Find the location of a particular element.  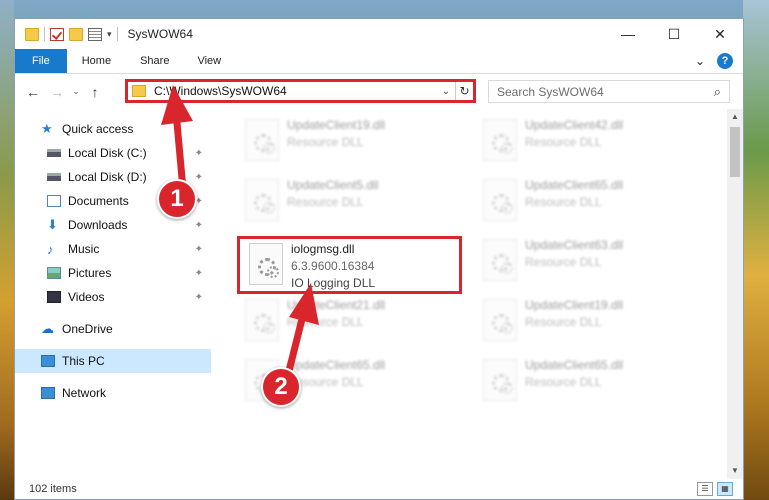

maximize-button: ☐ is located at coordinates (674, 34).